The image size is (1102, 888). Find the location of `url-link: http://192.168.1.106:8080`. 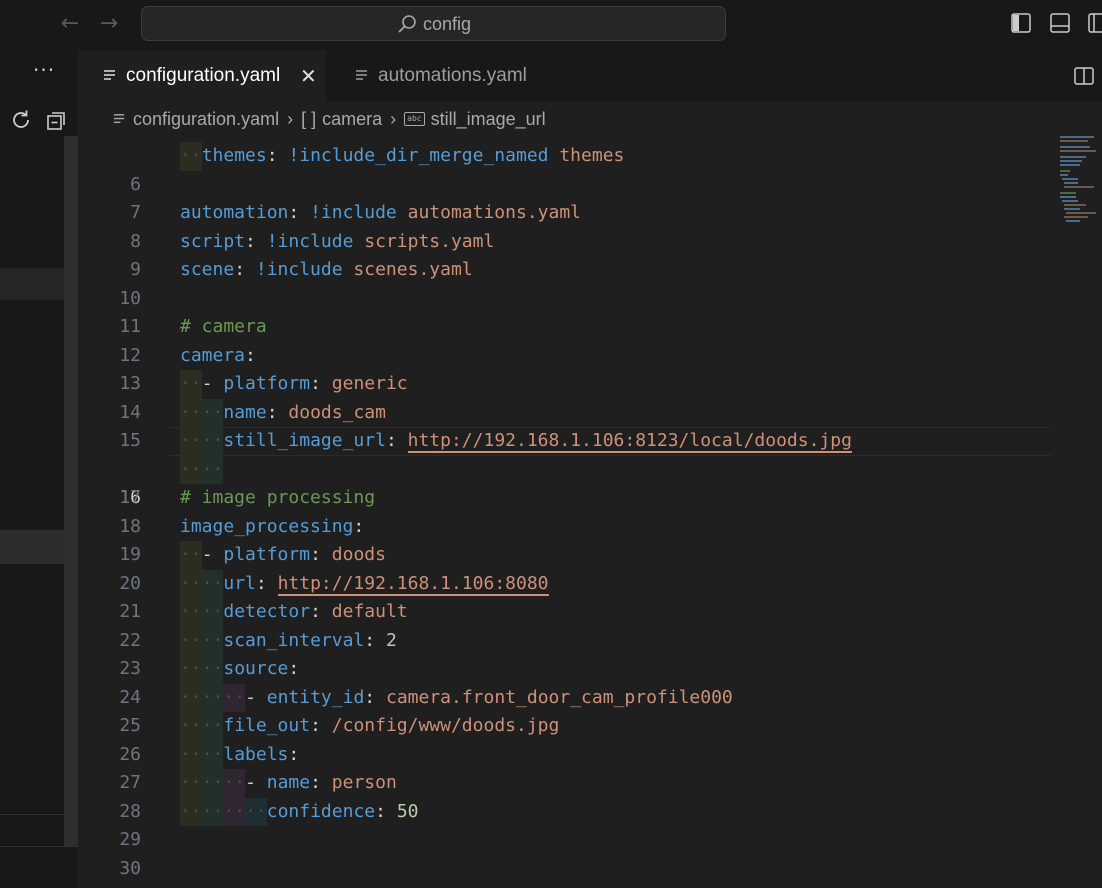

url-link: http://192.168.1.106:8080 is located at coordinates (413, 584).